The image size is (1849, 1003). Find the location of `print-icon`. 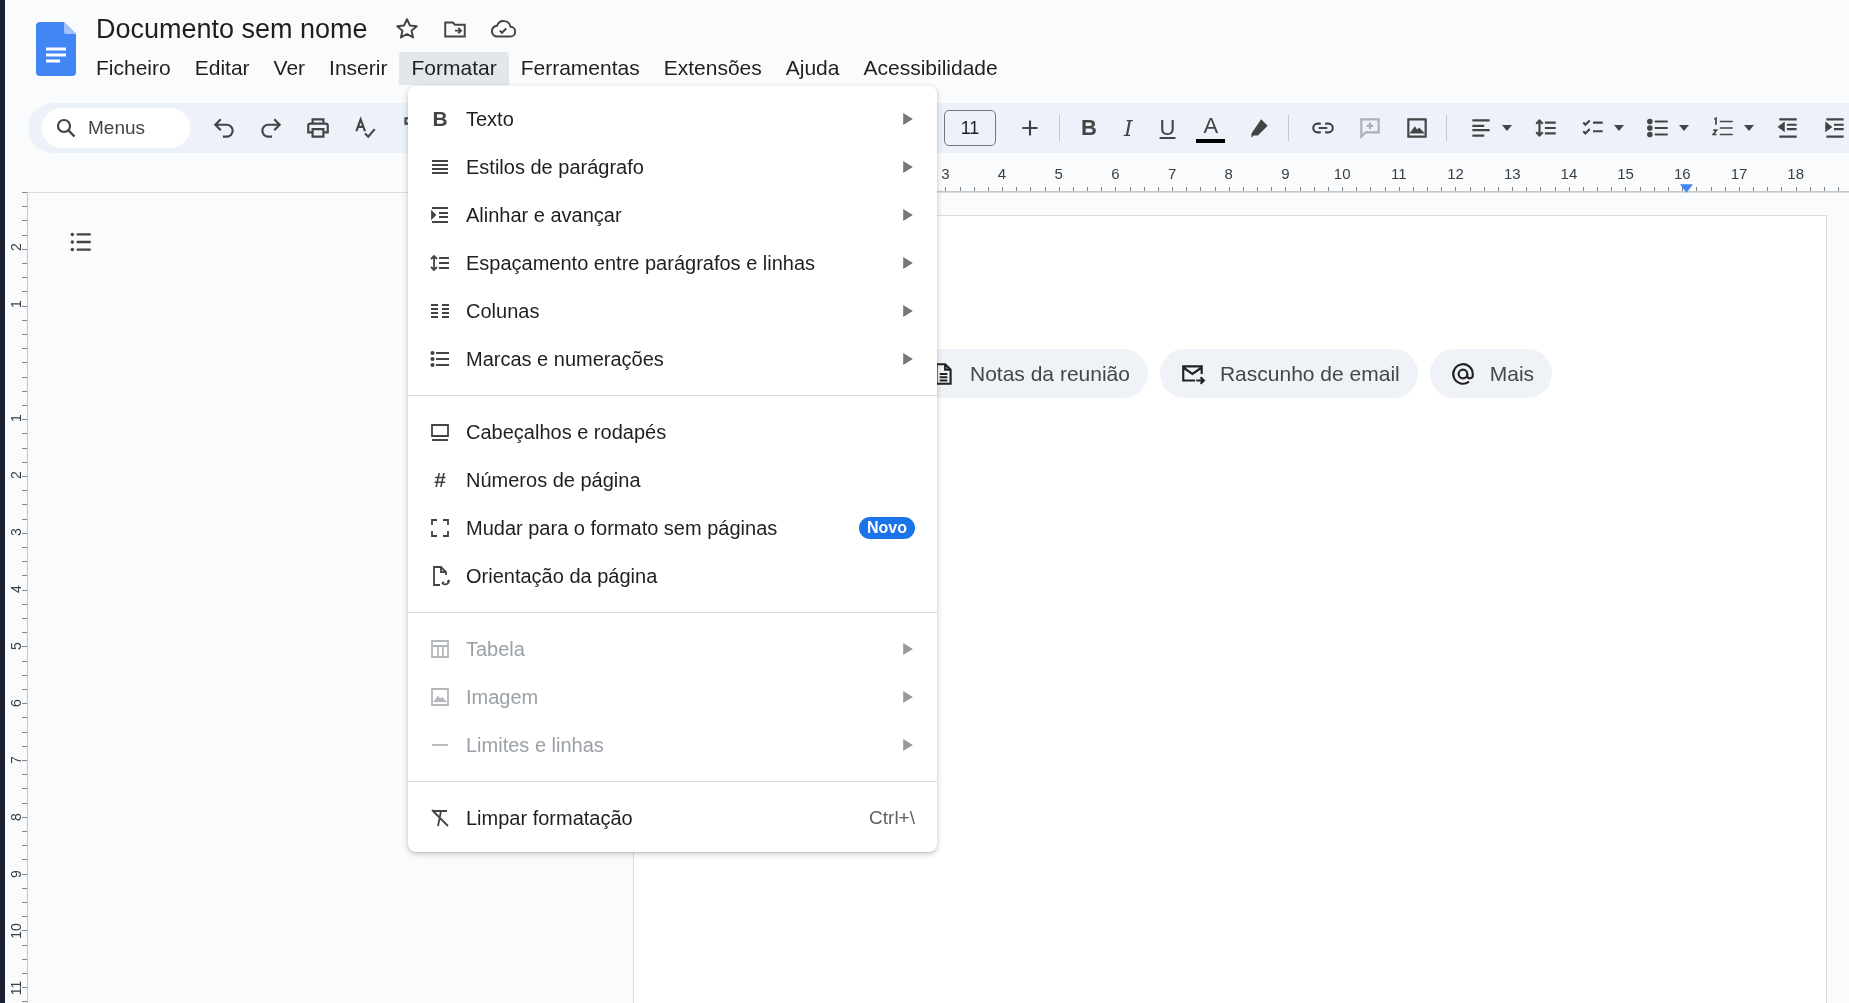

print-icon is located at coordinates (318, 128).